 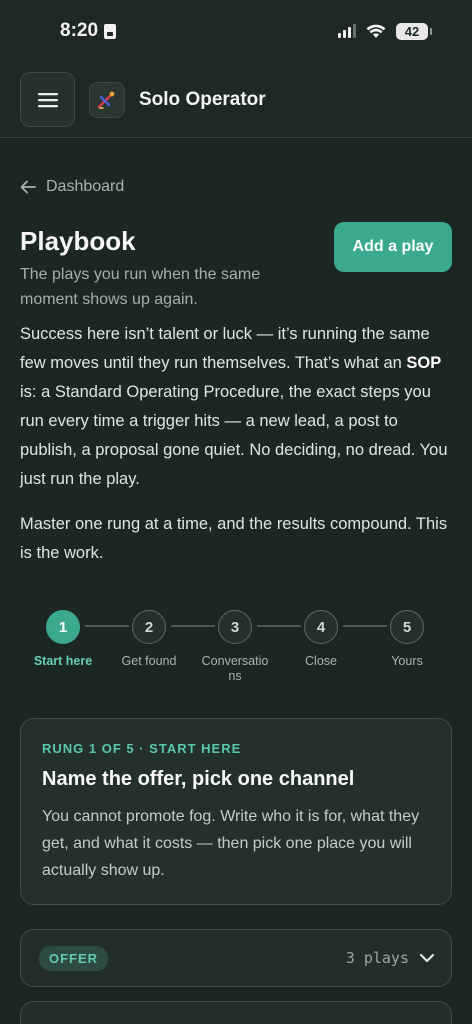 I want to click on step-label: Start here, so click(x=63, y=661).